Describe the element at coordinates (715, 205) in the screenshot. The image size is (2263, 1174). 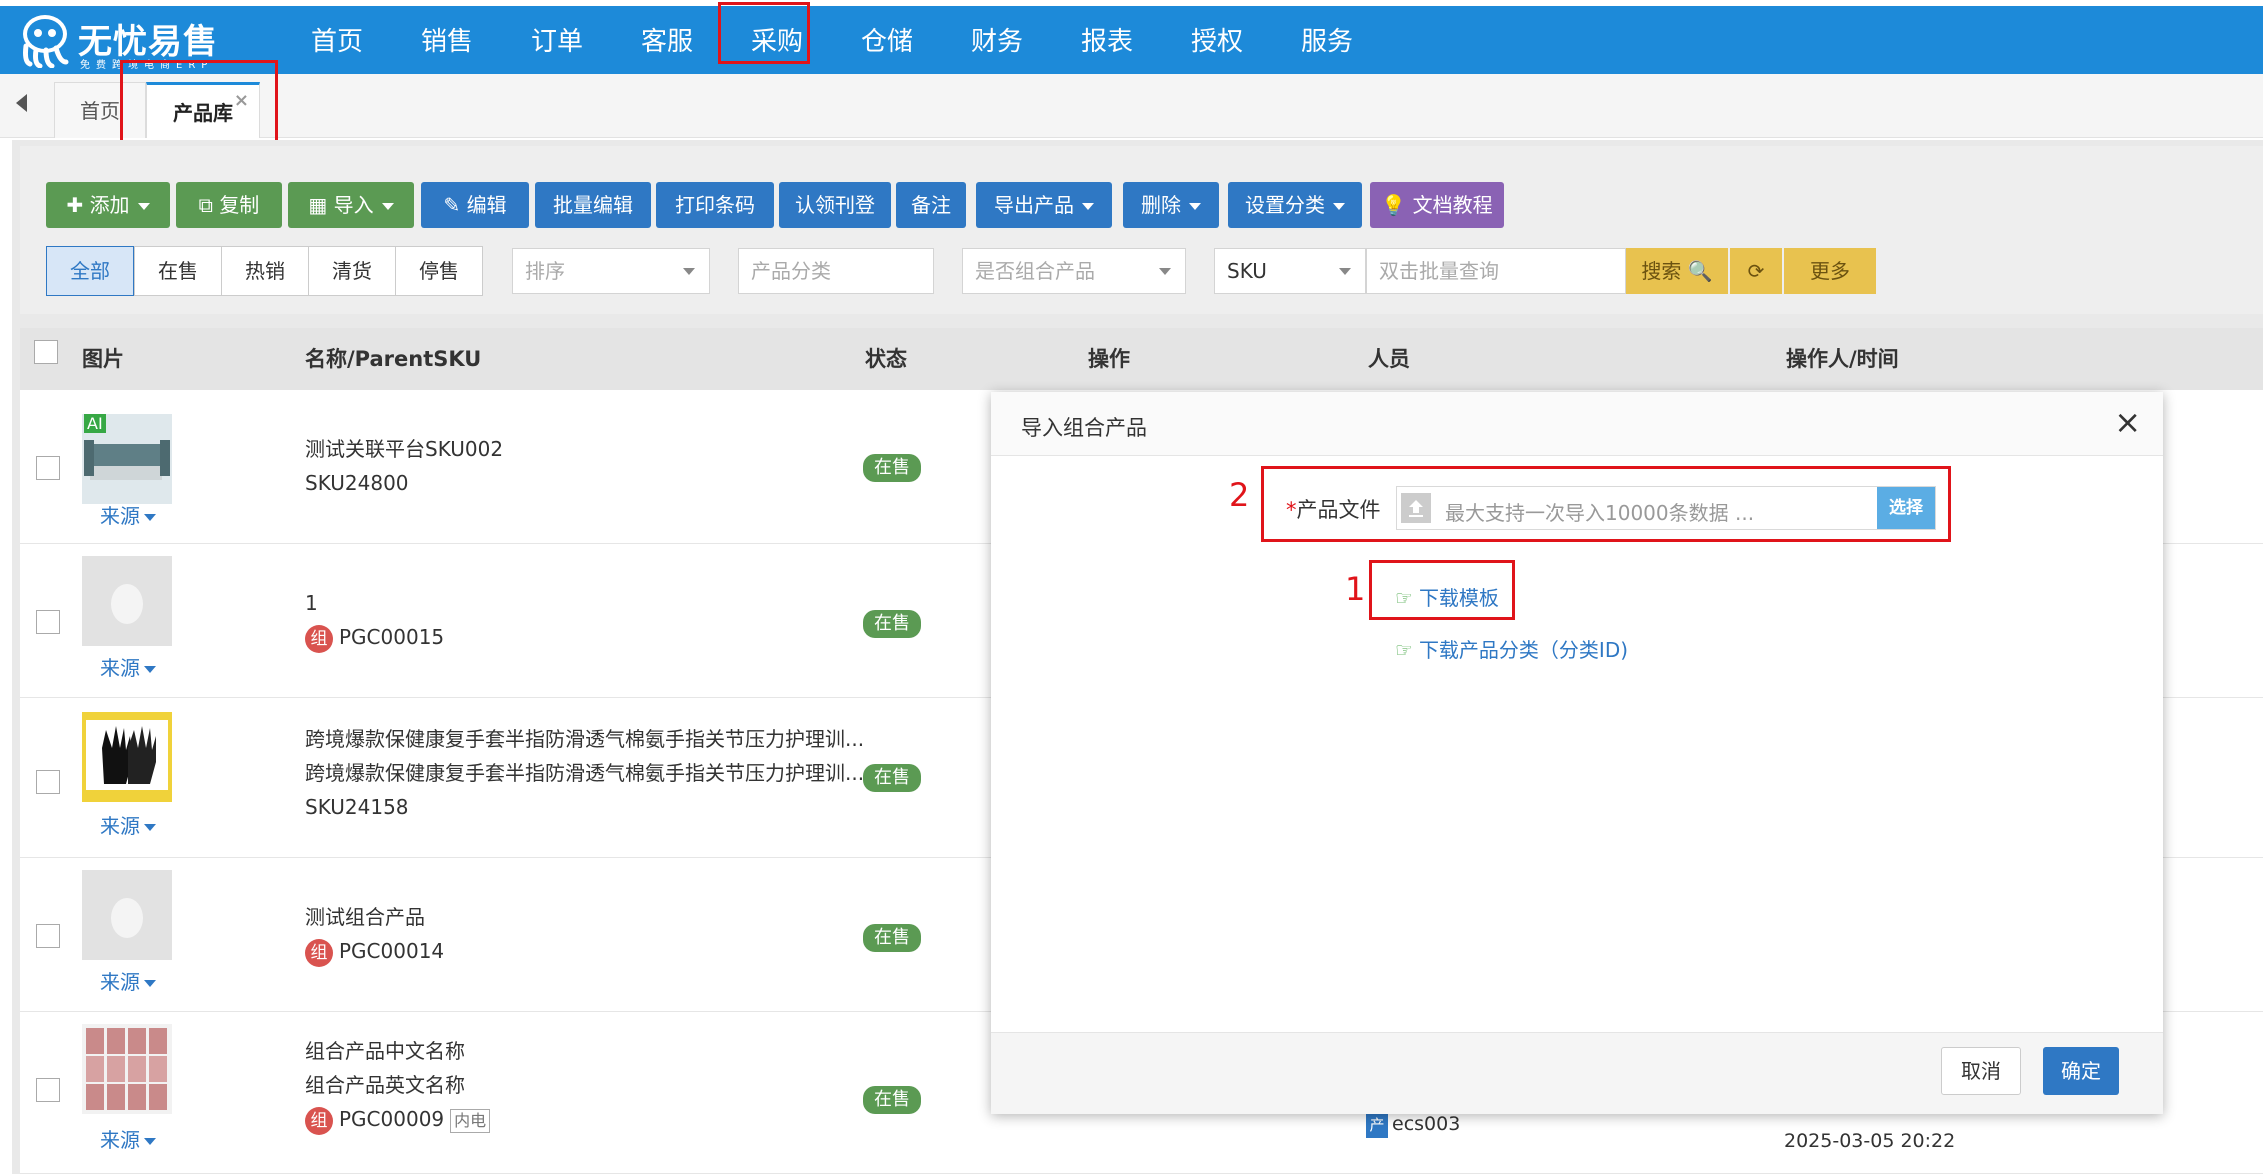
I see `print-barcode-button: 打印条码` at that location.